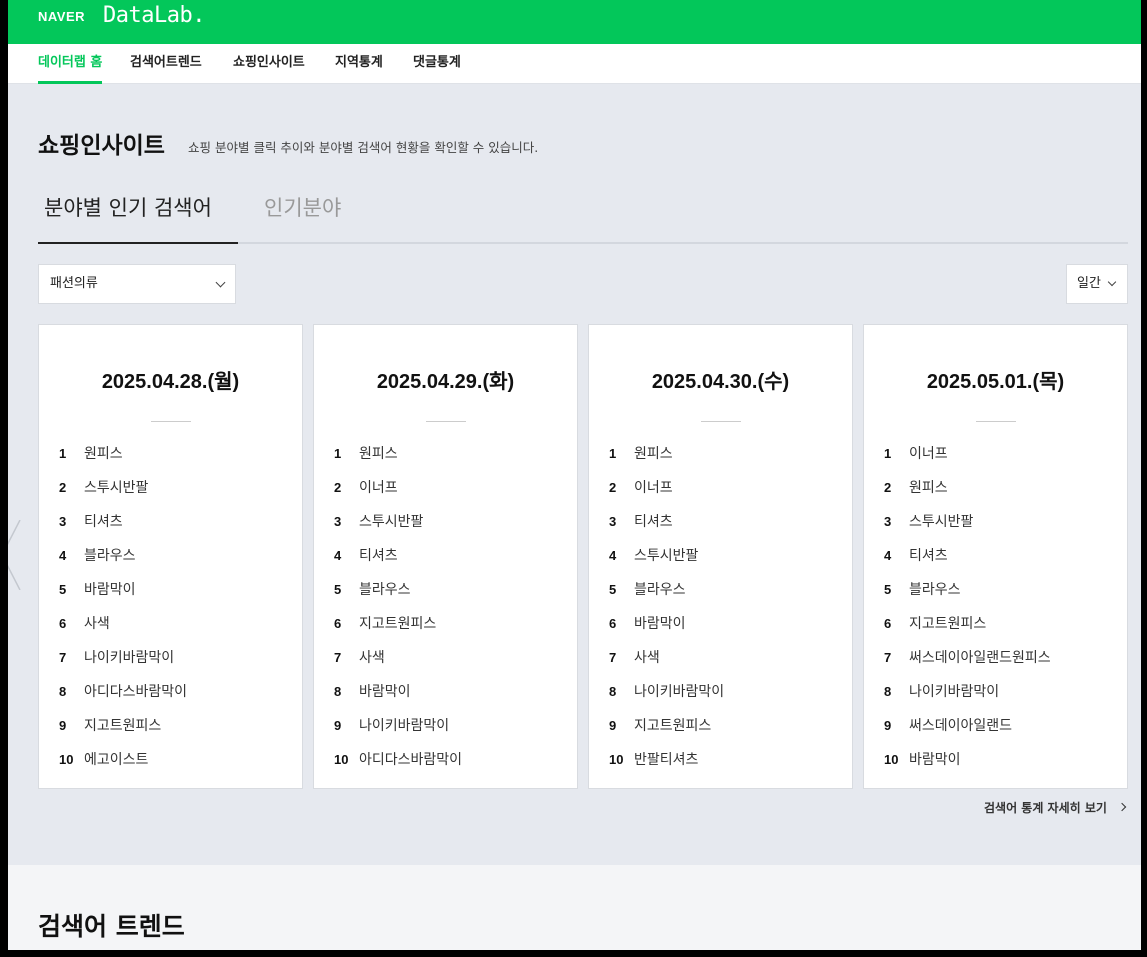  I want to click on rank-item: 9 나이키바람막이, so click(398, 732).